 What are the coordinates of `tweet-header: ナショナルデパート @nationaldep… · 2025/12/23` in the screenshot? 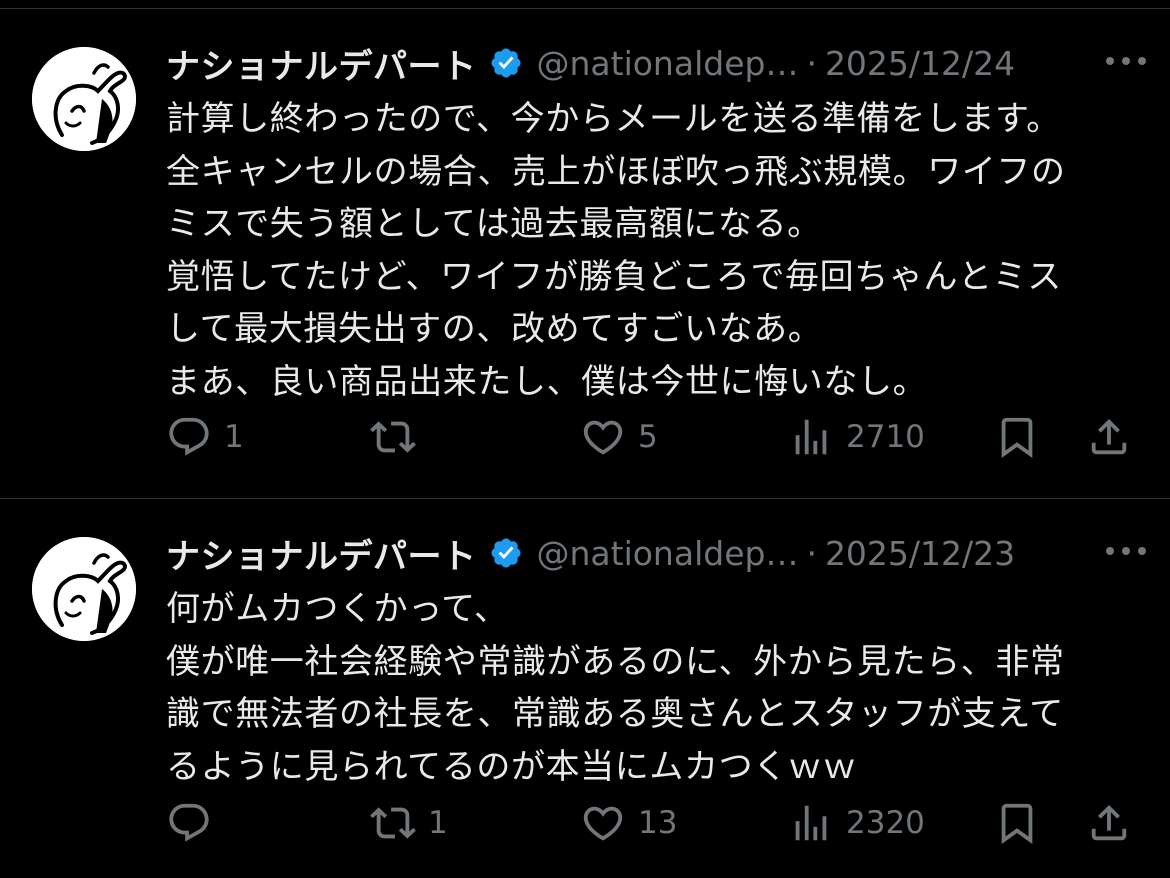 It's located at (656, 553).